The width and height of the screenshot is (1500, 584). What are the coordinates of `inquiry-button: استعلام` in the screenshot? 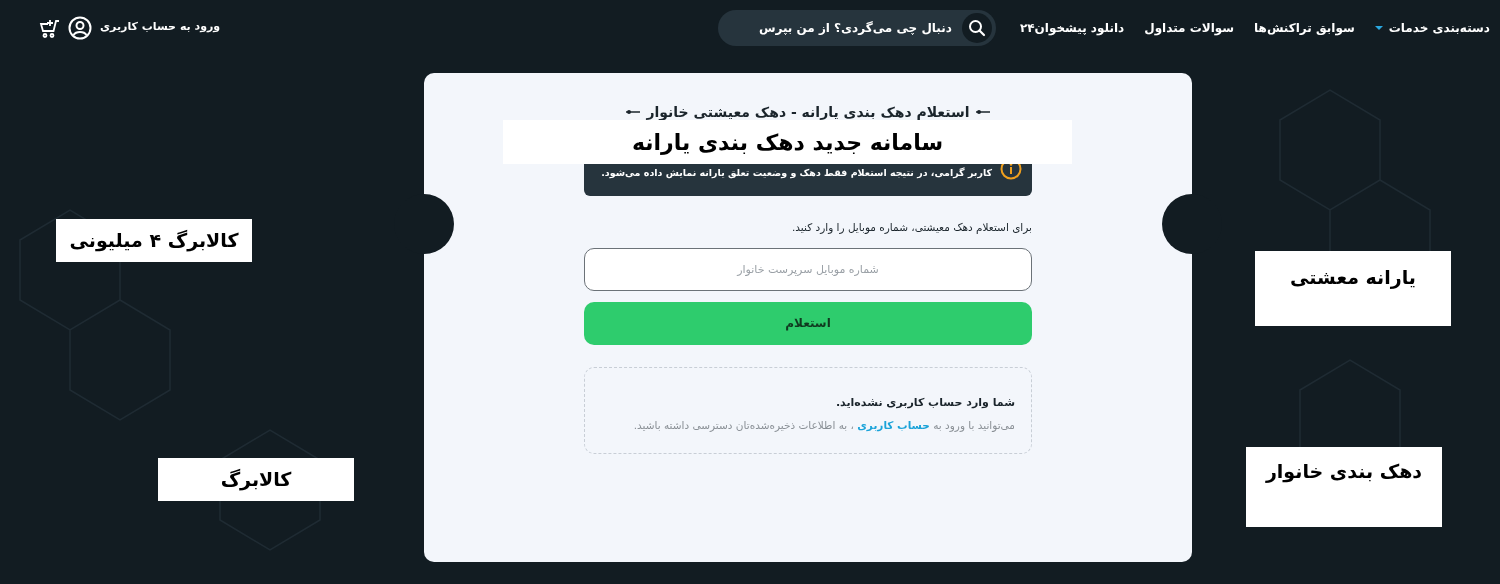 It's located at (808, 323).